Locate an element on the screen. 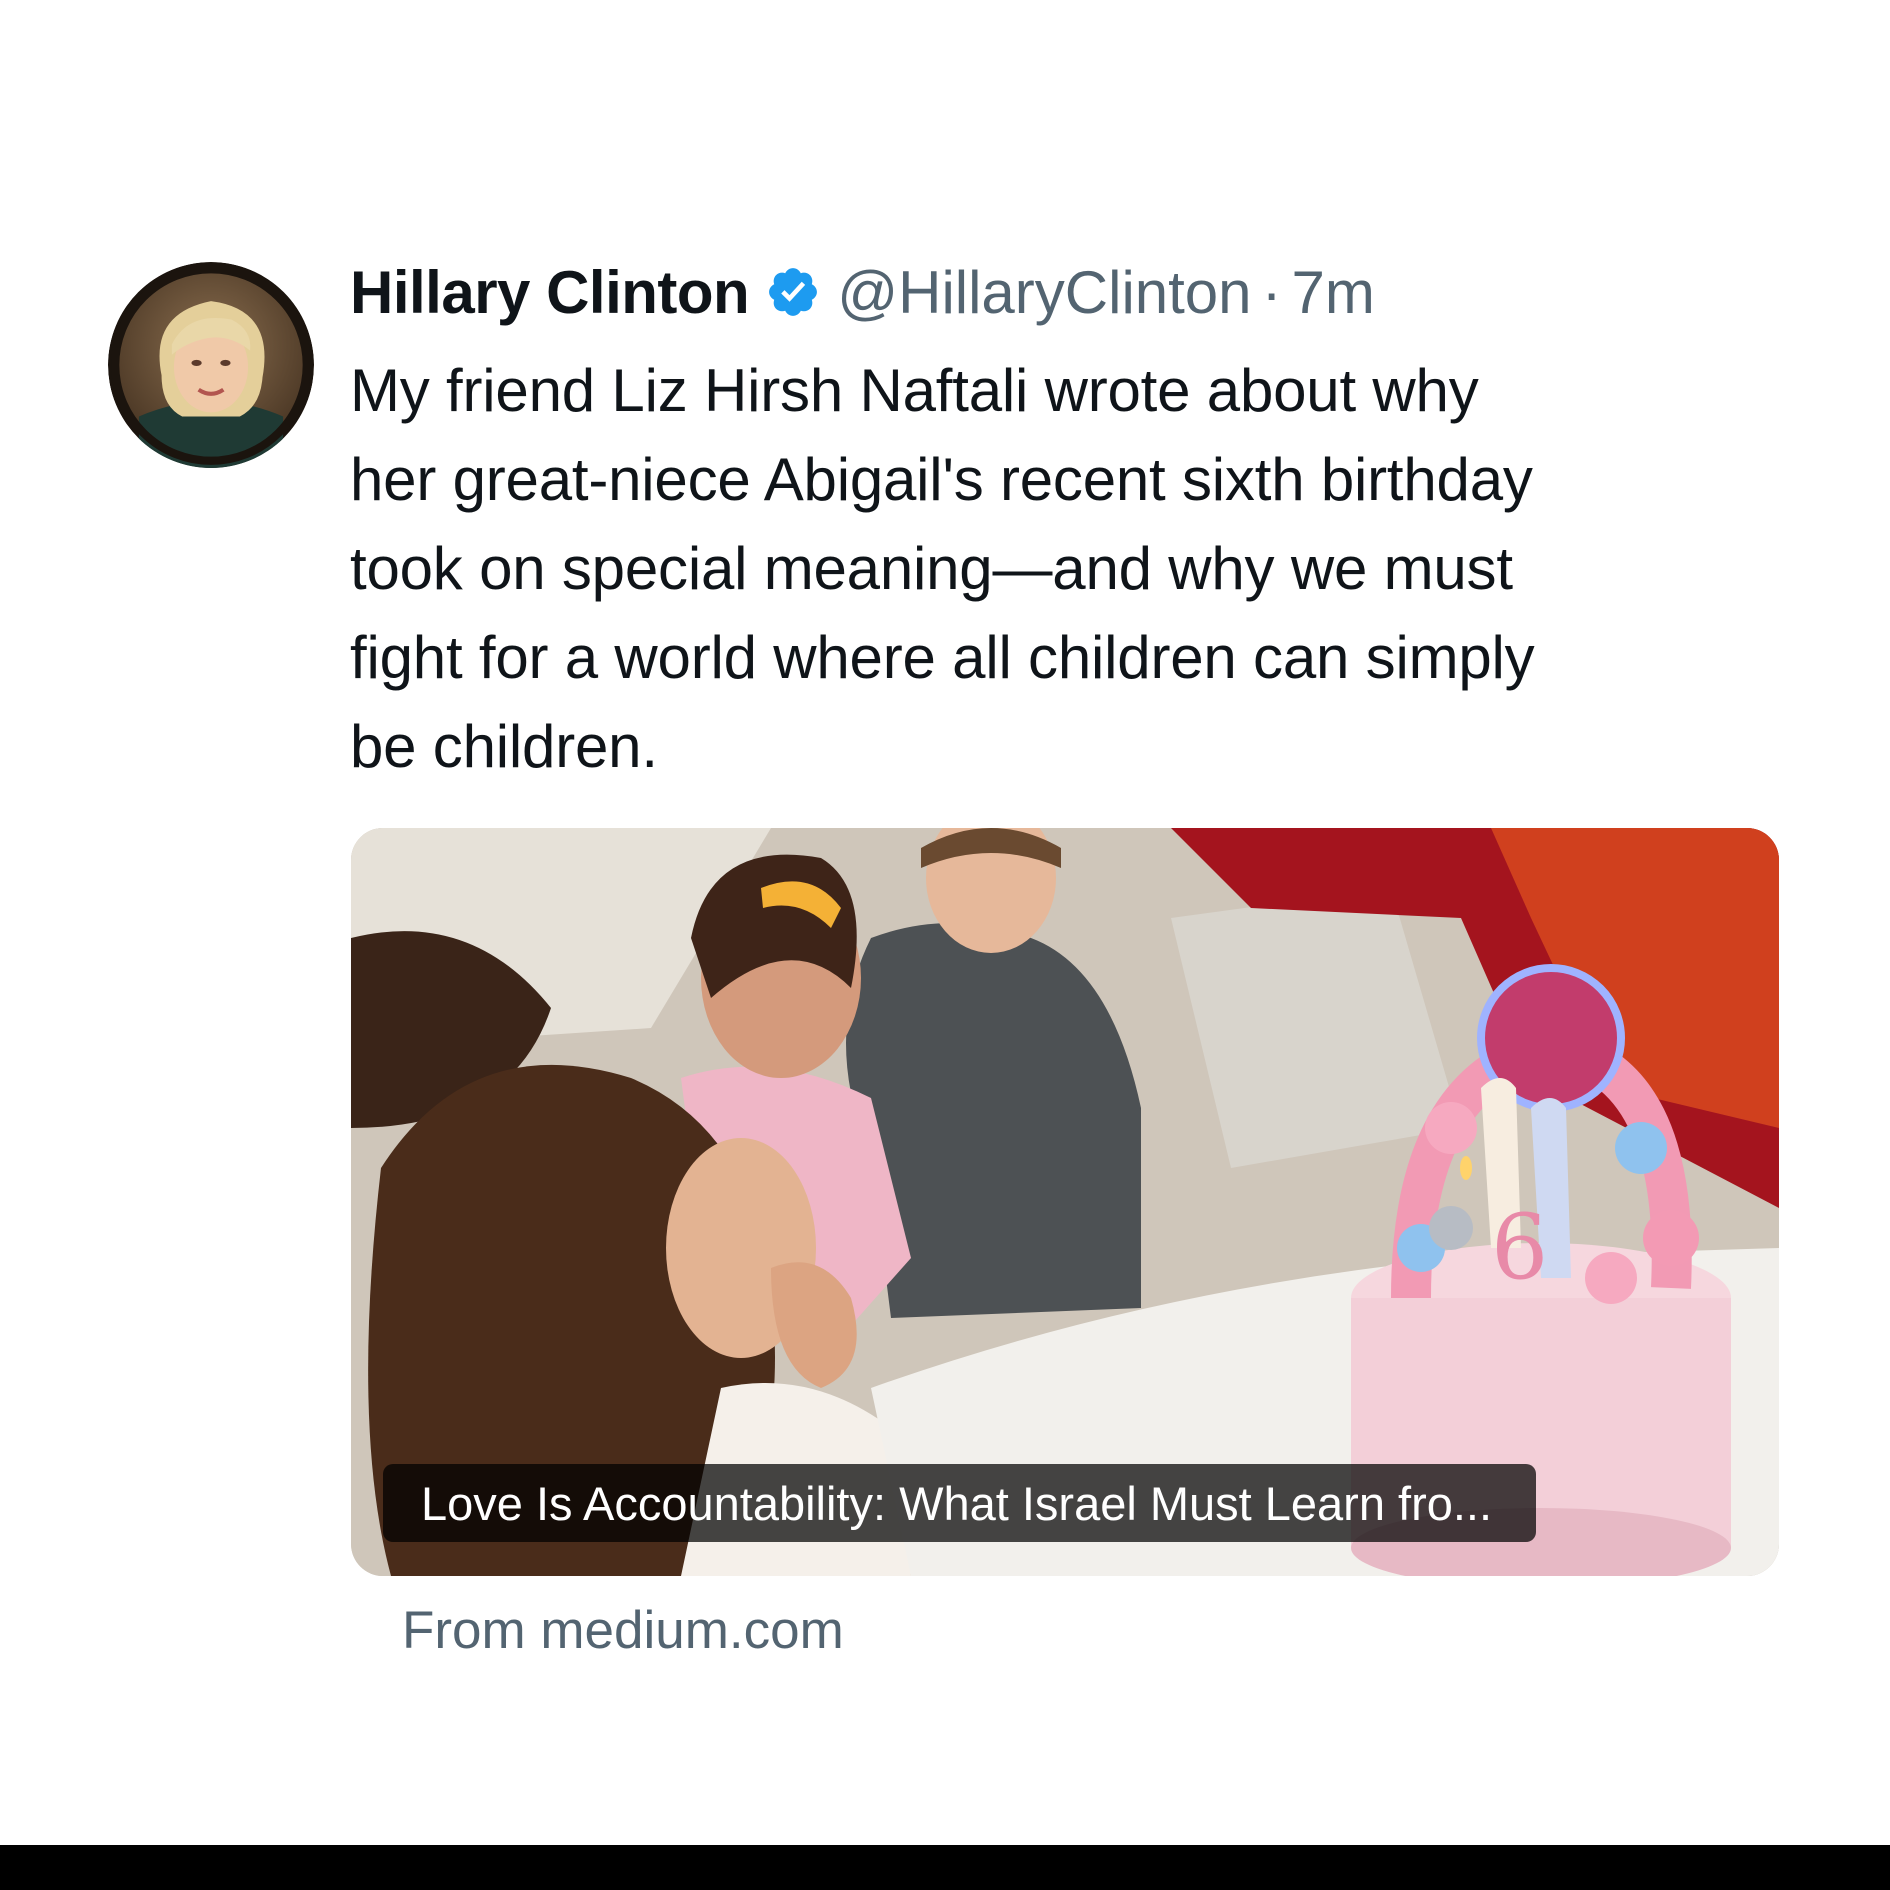 The height and width of the screenshot is (1890, 1890). author-handle: @HillaryClinton is located at coordinates (1044, 292).